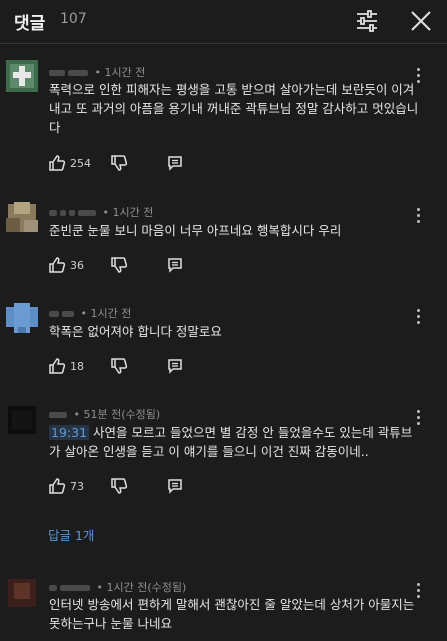 The image size is (447, 641). What do you see at coordinates (77, 486) in the screenshot?
I see `like-count: 73` at bounding box center [77, 486].